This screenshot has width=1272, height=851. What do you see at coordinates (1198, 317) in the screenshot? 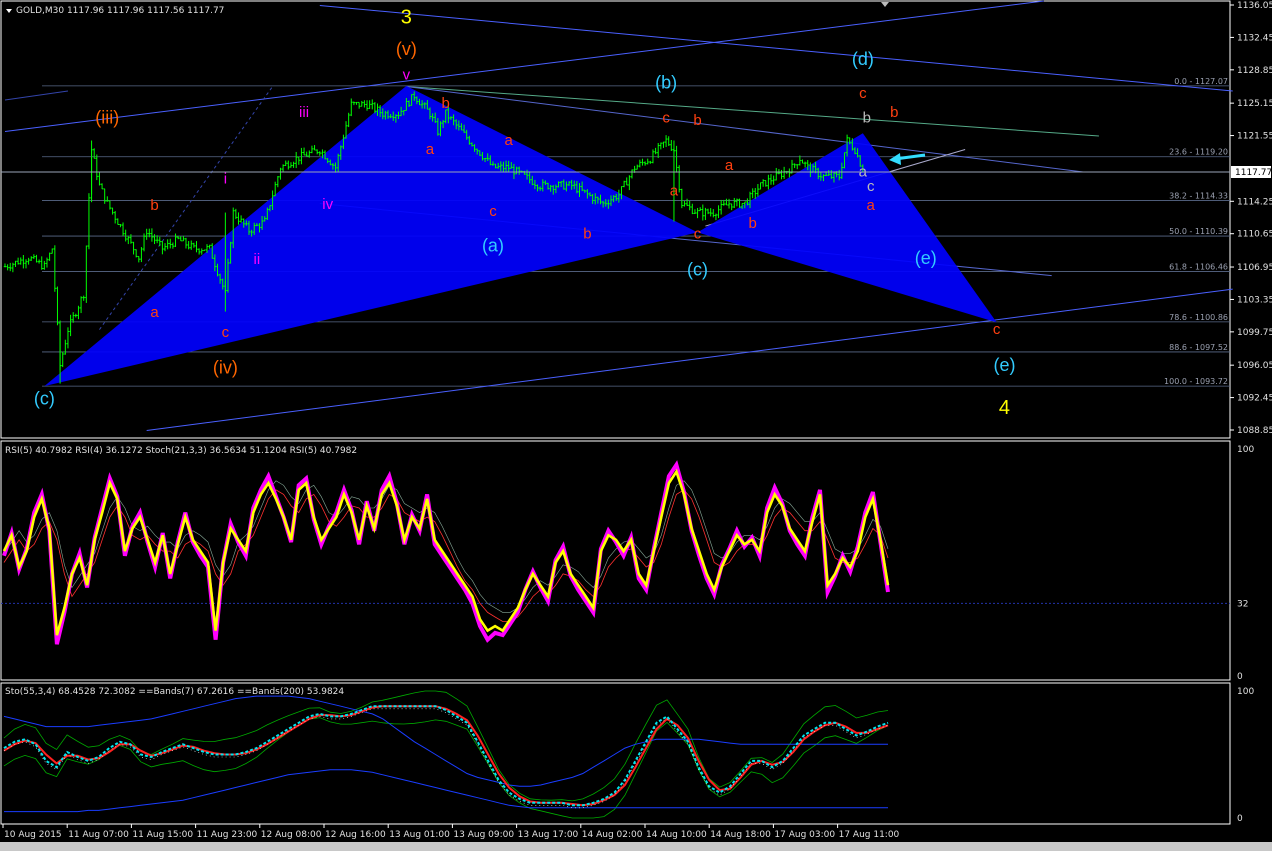
I see `fib-level-label: 78.6 - 1100.86` at bounding box center [1198, 317].